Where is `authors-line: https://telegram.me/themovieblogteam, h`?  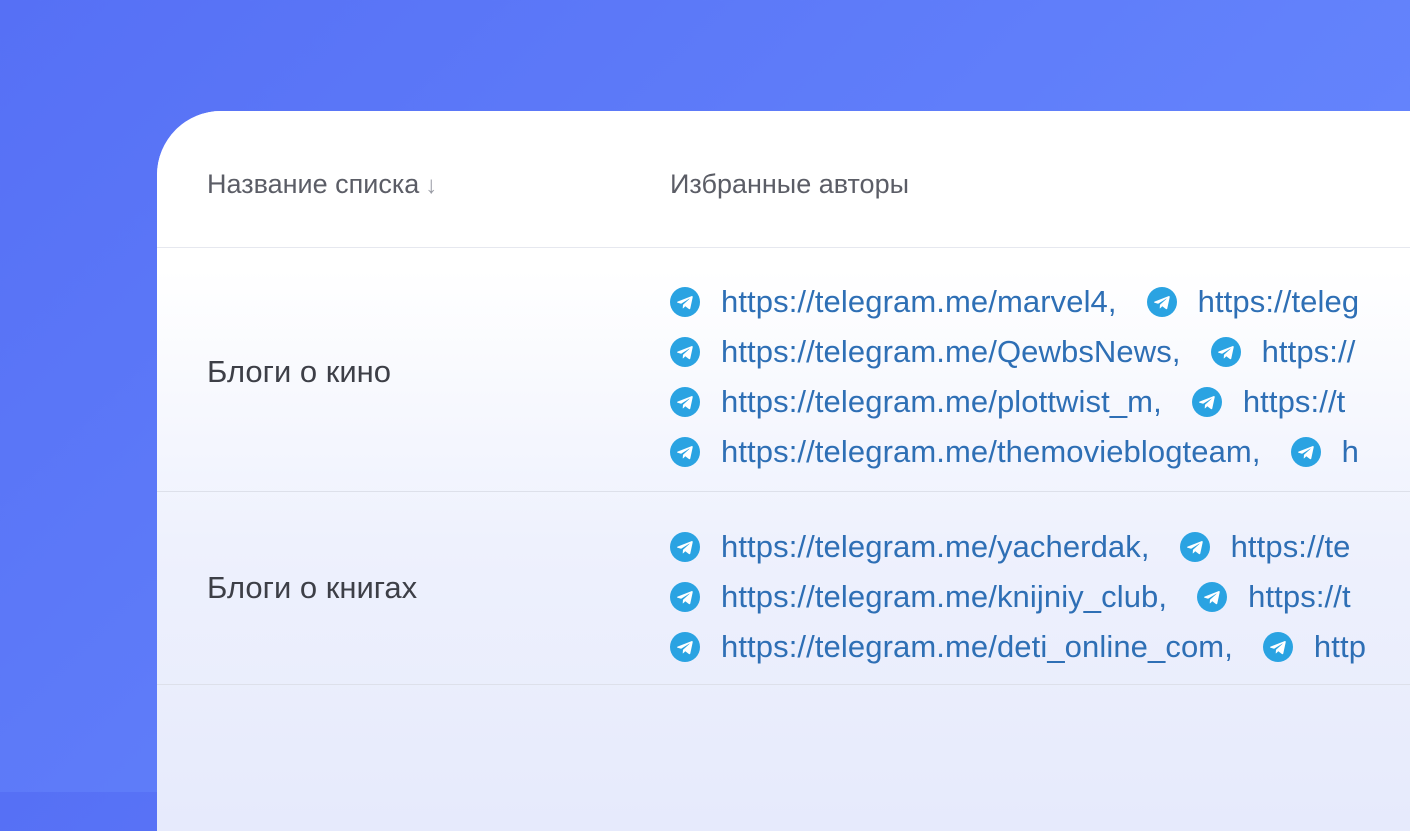
authors-line: https://telegram.me/themovieblogteam, h is located at coordinates (1014, 452).